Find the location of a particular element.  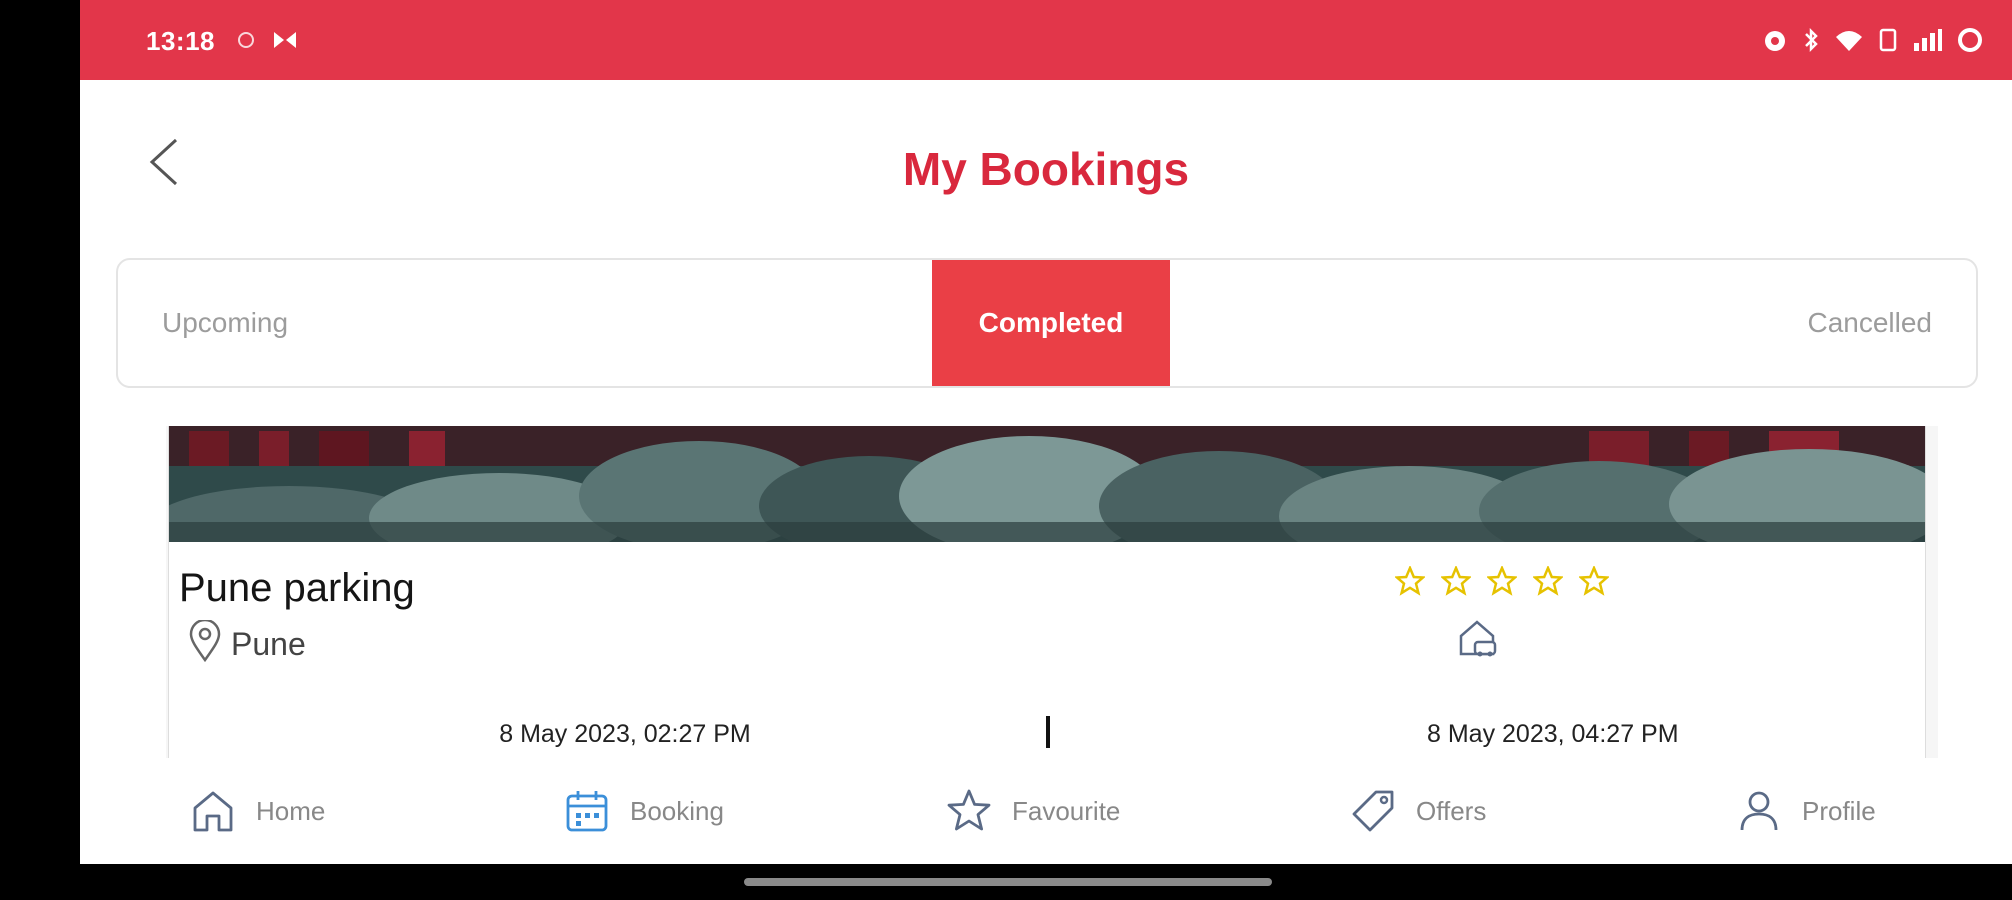

parking-name: Pune parking is located at coordinates (297, 588).